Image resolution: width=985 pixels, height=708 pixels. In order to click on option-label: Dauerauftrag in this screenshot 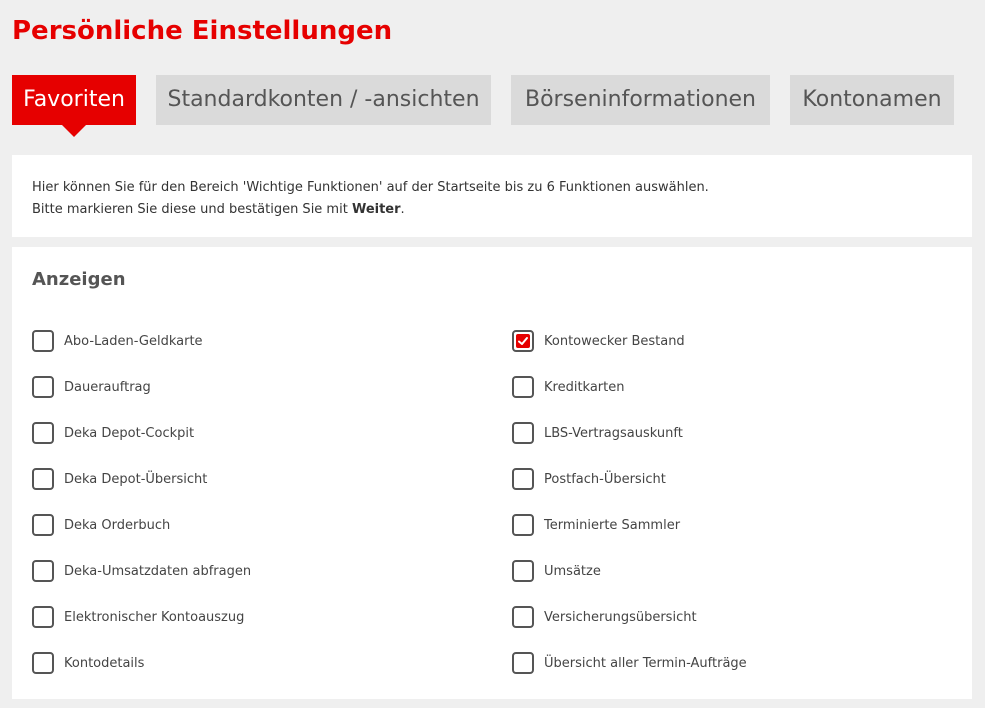, I will do `click(107, 387)`.